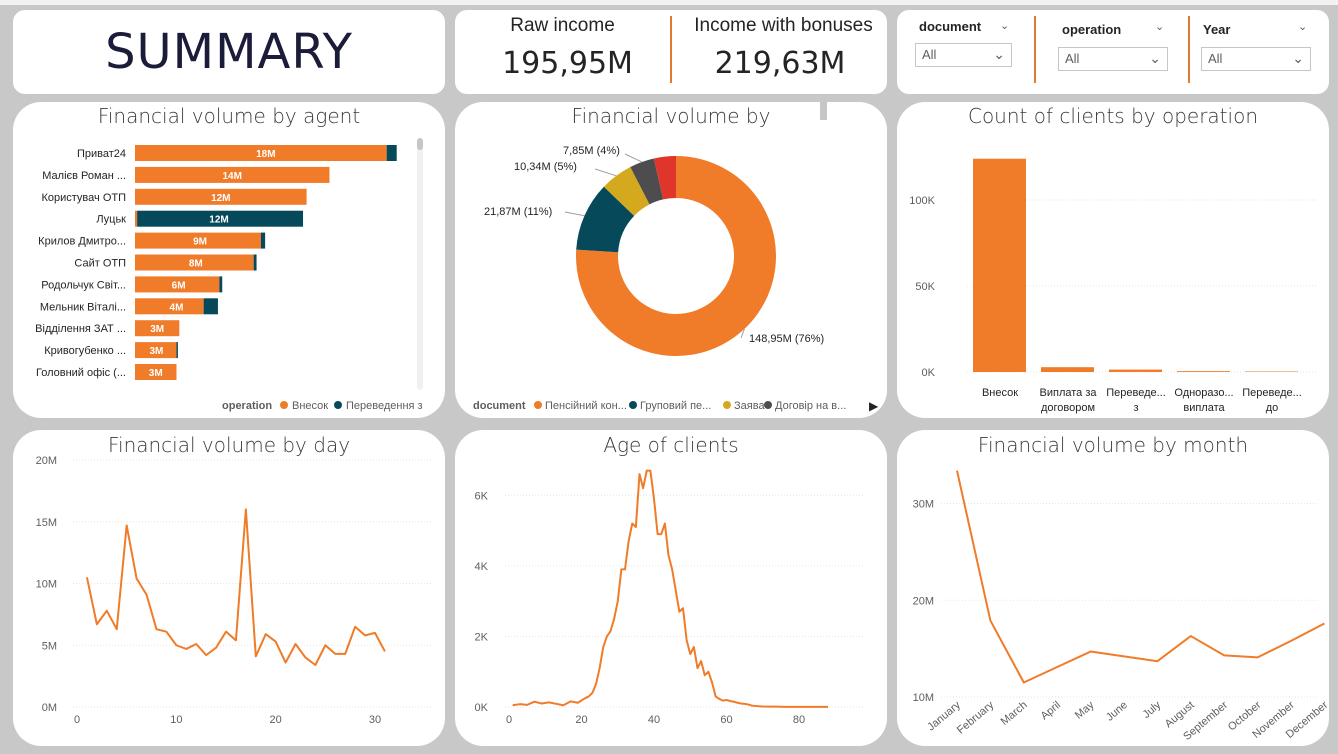 The width and height of the screenshot is (1338, 754). What do you see at coordinates (823, 111) in the screenshot?
I see `donut-scroll-handle` at bounding box center [823, 111].